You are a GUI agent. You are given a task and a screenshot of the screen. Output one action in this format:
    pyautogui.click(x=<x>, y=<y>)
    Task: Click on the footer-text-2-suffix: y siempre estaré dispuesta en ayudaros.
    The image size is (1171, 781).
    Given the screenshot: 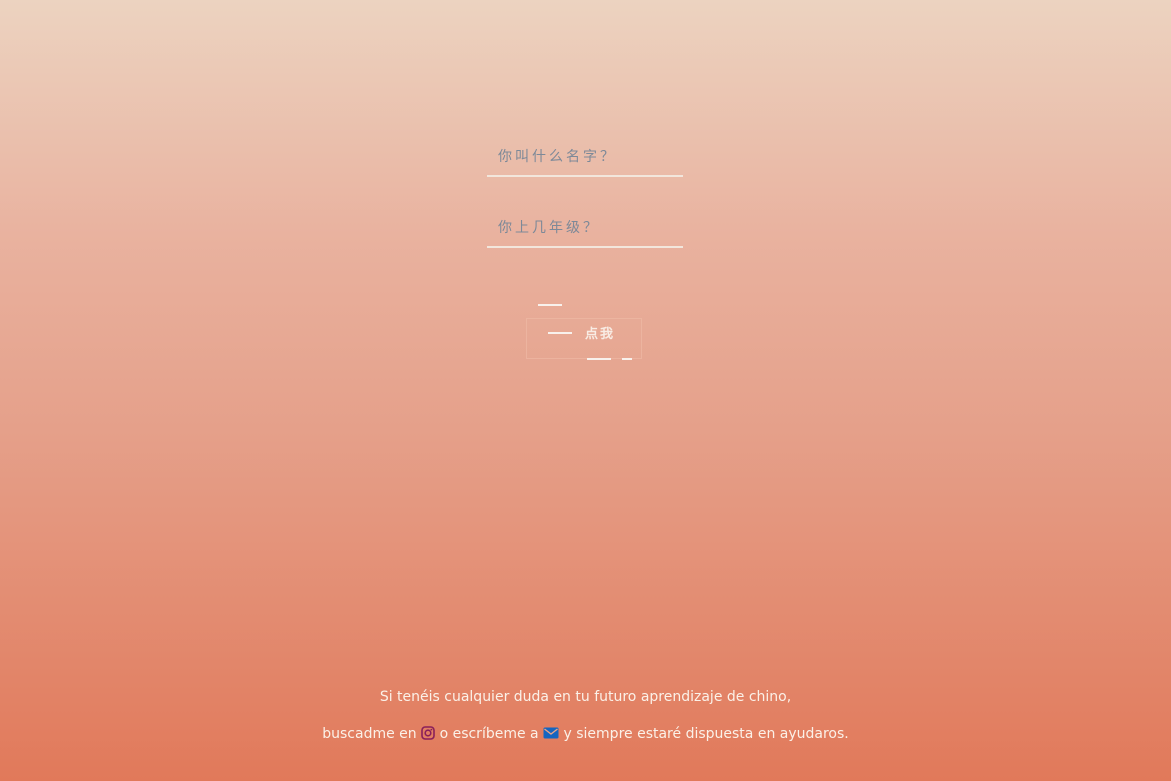 What is the action you would take?
    pyautogui.click(x=706, y=734)
    